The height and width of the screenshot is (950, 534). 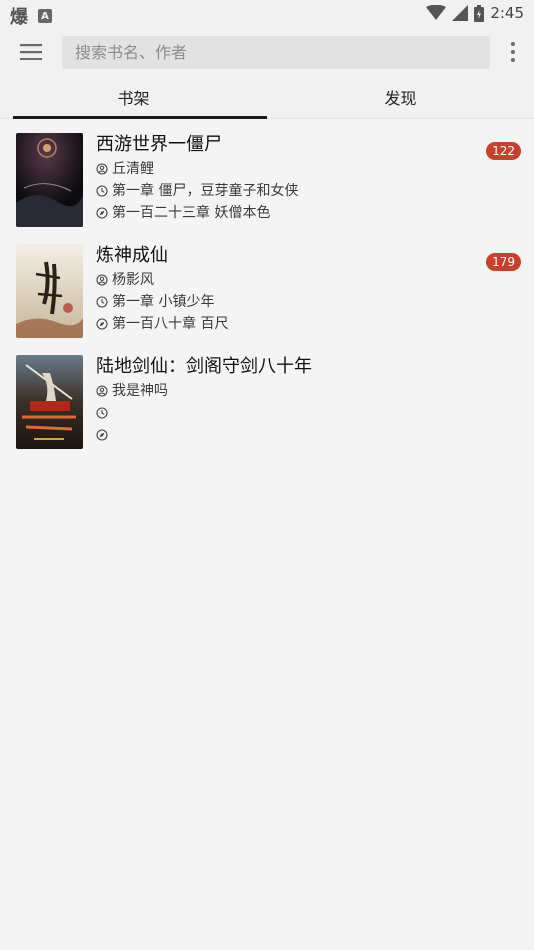 I want to click on search-input, so click(x=276, y=52).